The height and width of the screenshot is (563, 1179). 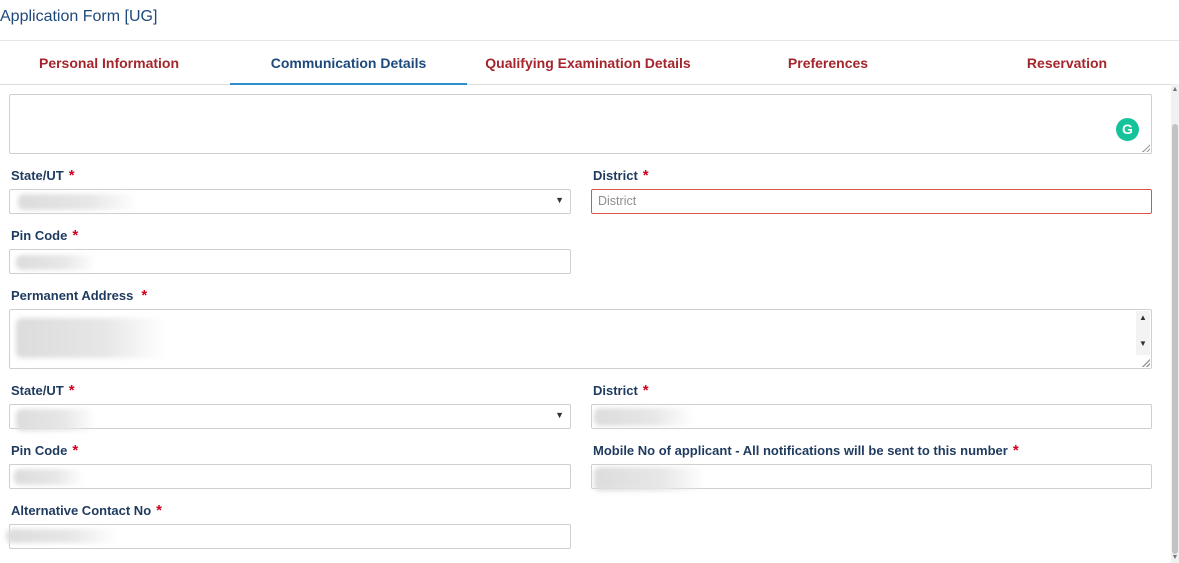 What do you see at coordinates (290, 476) in the screenshot?
I see `permanent-pincode-input` at bounding box center [290, 476].